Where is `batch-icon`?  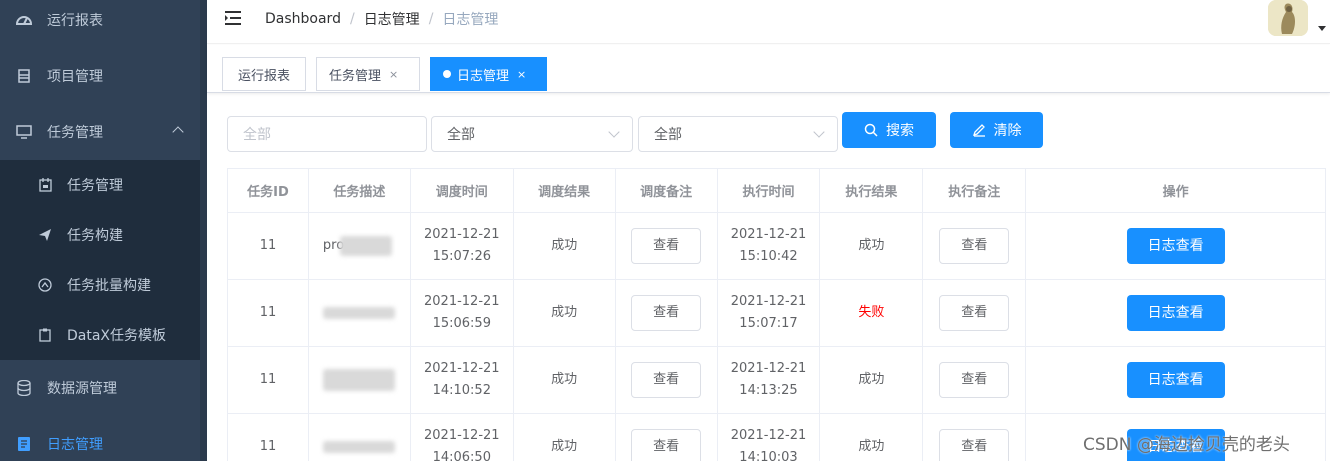 batch-icon is located at coordinates (45, 285).